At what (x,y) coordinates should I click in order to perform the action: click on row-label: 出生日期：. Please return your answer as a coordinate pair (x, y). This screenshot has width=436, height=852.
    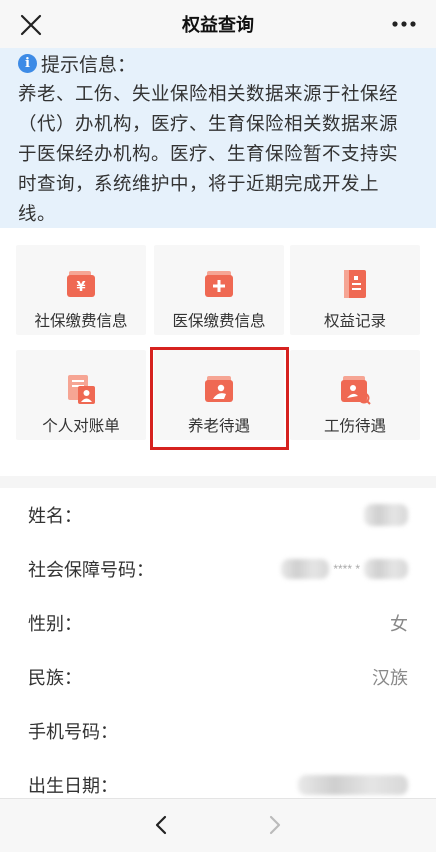
    Looking at the image, I should click on (73, 786).